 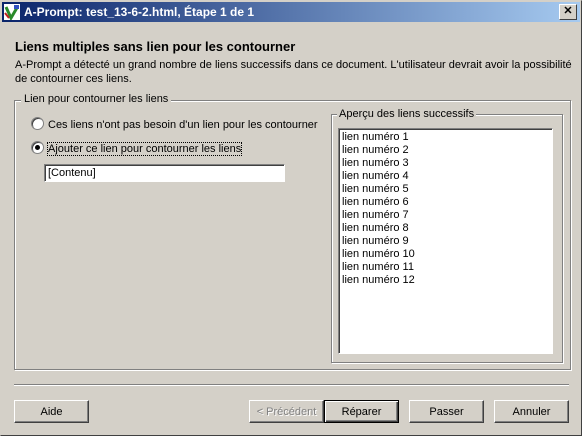 I want to click on list-item: lien numéro 2, so click(x=375, y=150).